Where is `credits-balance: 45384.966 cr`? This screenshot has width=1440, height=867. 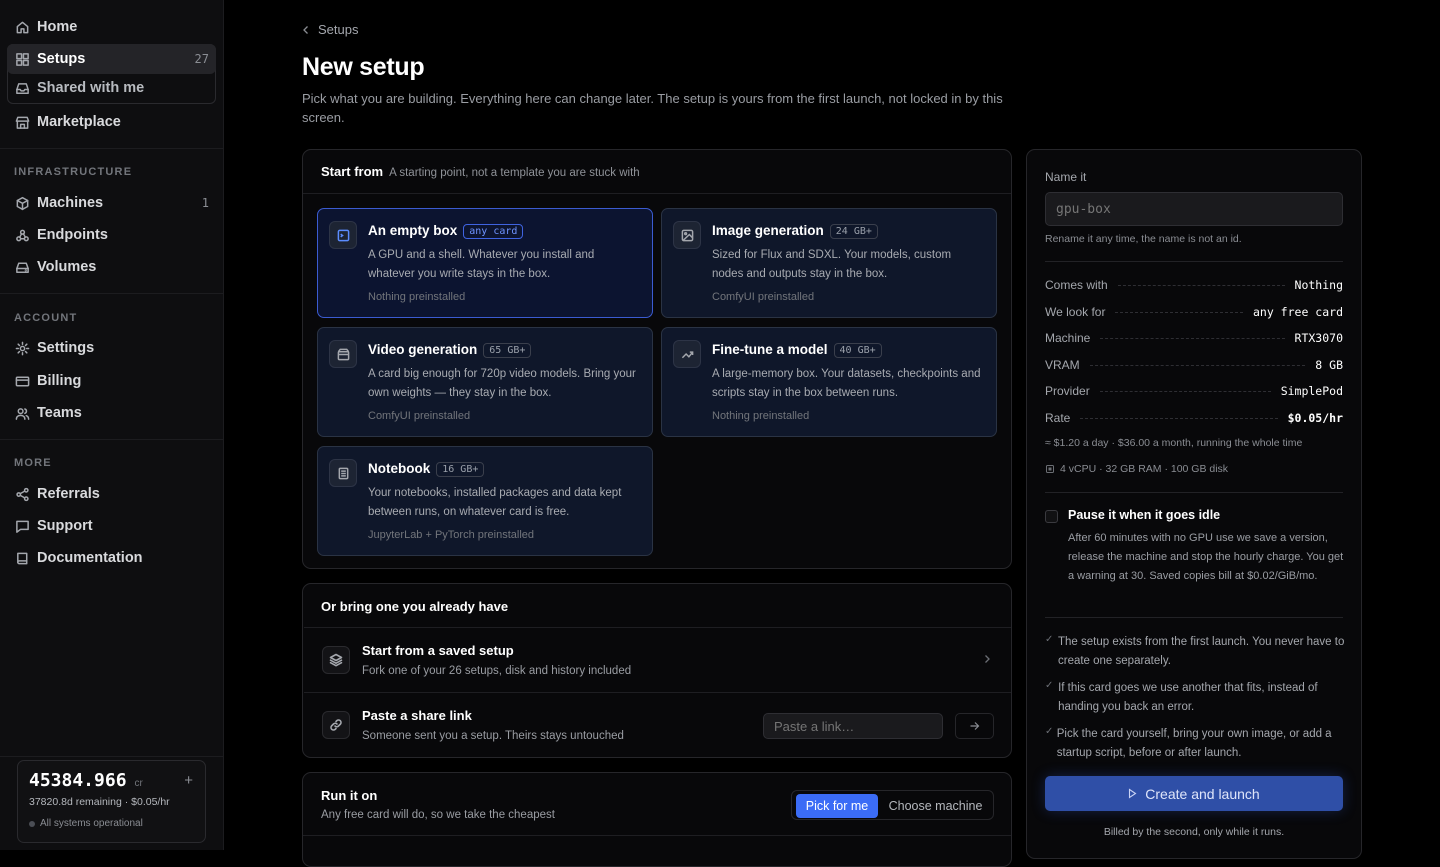
credits-balance: 45384.966 cr is located at coordinates (86, 780).